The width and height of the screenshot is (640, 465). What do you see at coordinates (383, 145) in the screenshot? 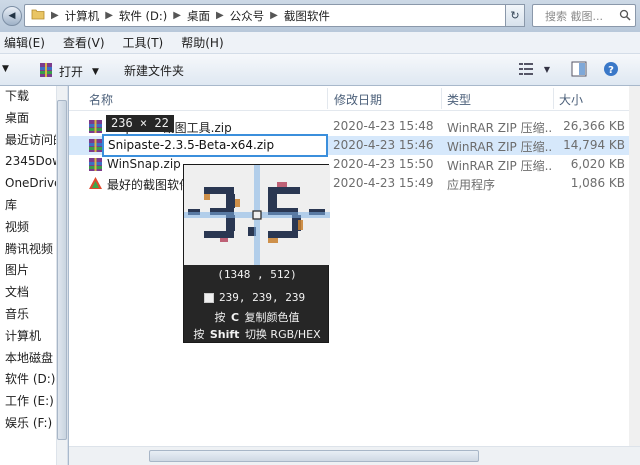
I see `file-date: 2020-4-23 15:46` at bounding box center [383, 145].